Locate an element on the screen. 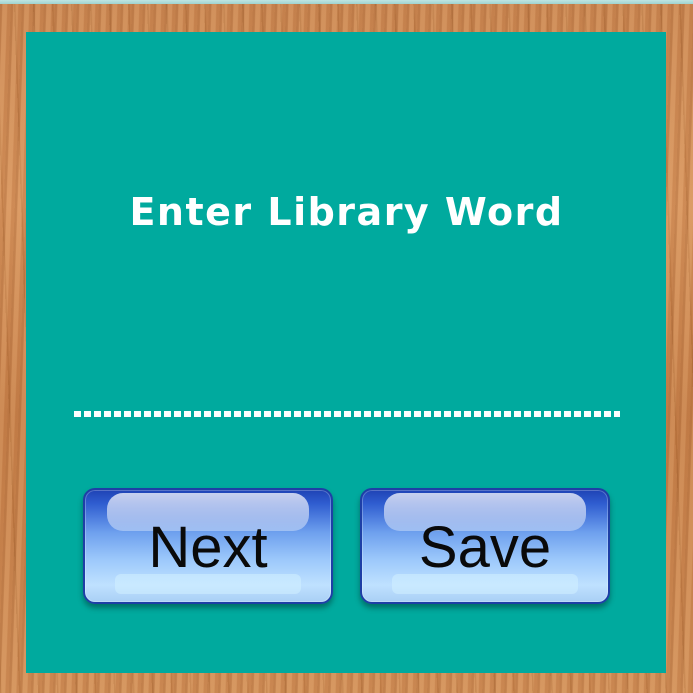 The height and width of the screenshot is (693, 693). next-button-label: Next is located at coordinates (208, 547).